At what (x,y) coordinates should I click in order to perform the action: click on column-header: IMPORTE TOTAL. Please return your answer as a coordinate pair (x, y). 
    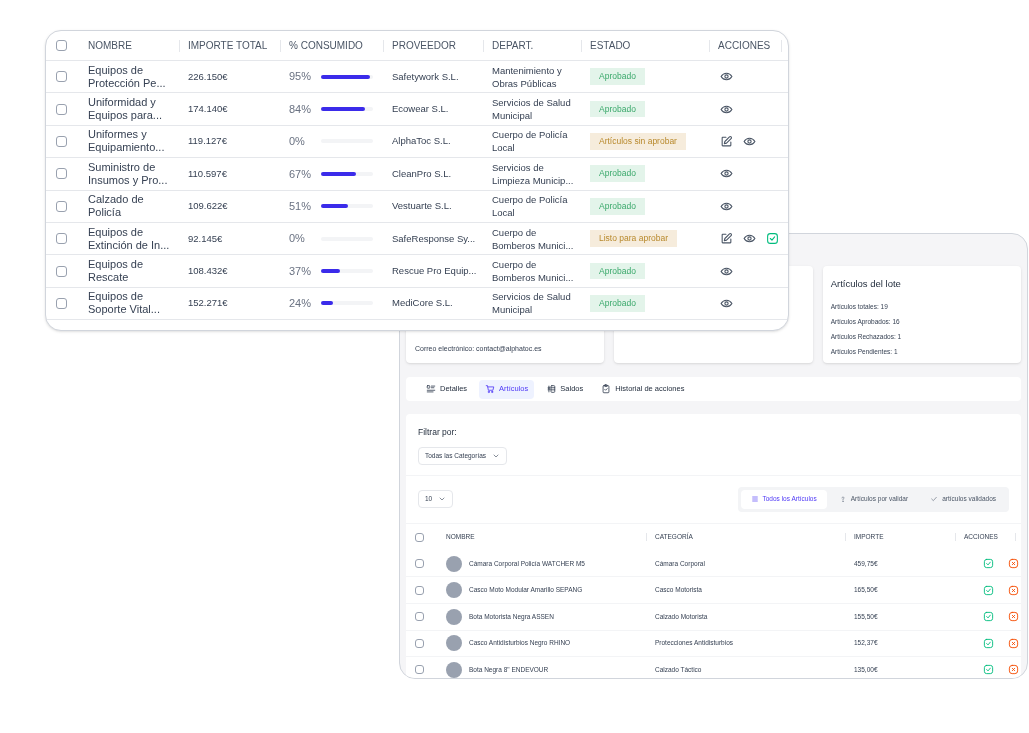
    Looking at the image, I should click on (228, 45).